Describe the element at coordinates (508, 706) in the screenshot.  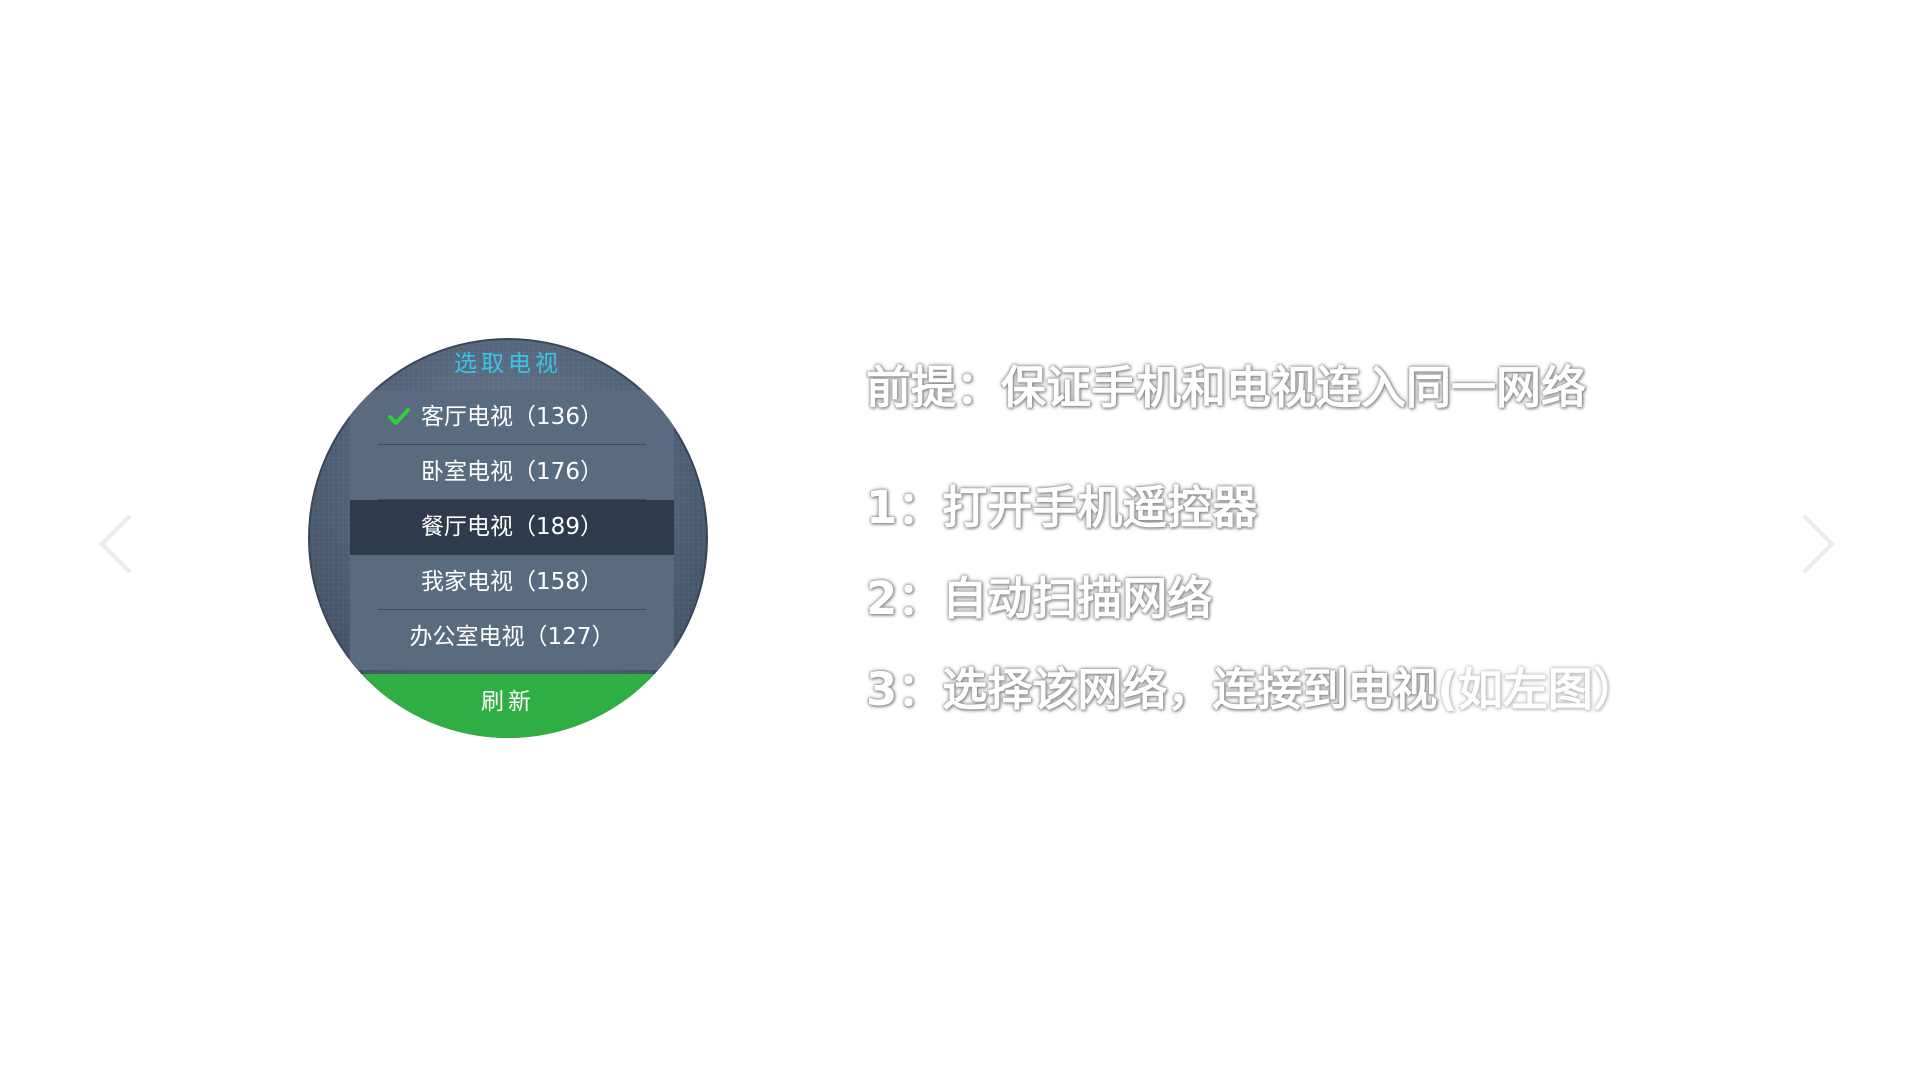
I see `refresh-button: 刷新` at that location.